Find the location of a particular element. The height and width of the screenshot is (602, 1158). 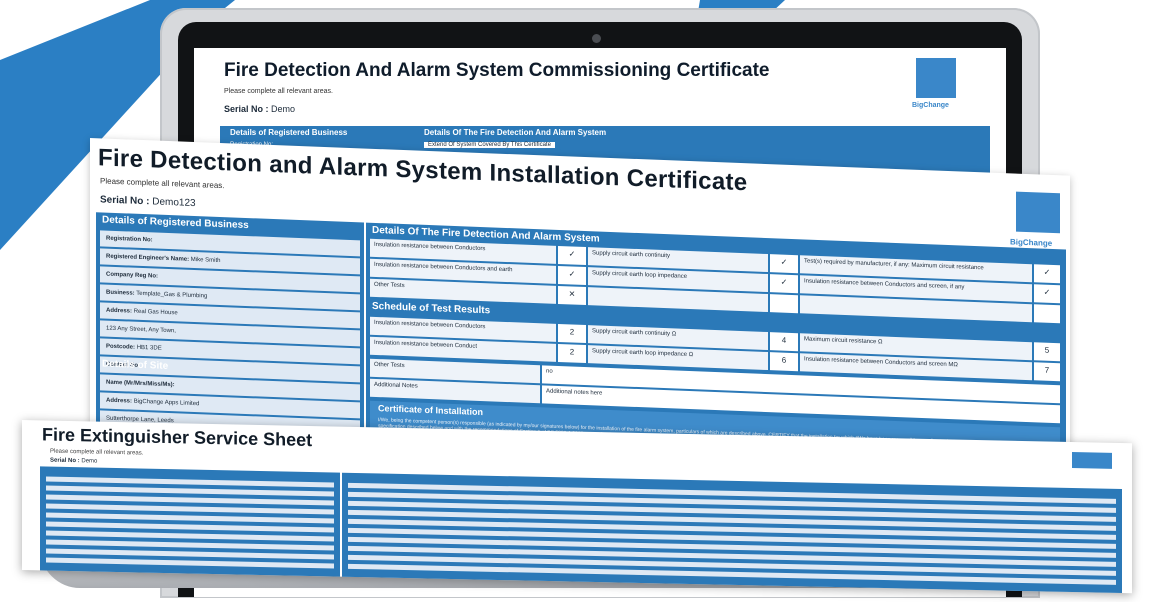

field-value: BigChange Apps Limited is located at coordinates (167, 403).